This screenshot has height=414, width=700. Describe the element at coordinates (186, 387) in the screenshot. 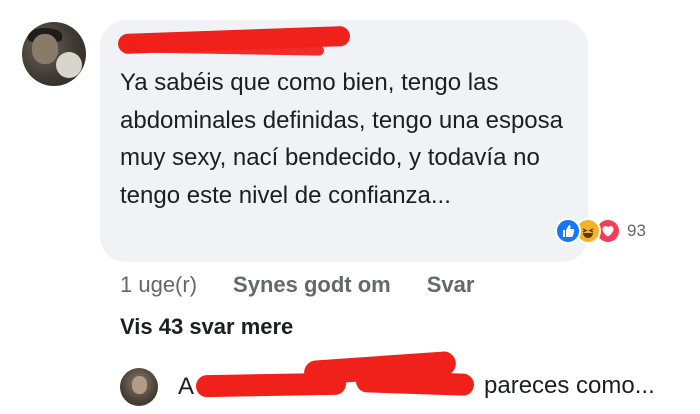

I see `reply-author-name: A` at that location.